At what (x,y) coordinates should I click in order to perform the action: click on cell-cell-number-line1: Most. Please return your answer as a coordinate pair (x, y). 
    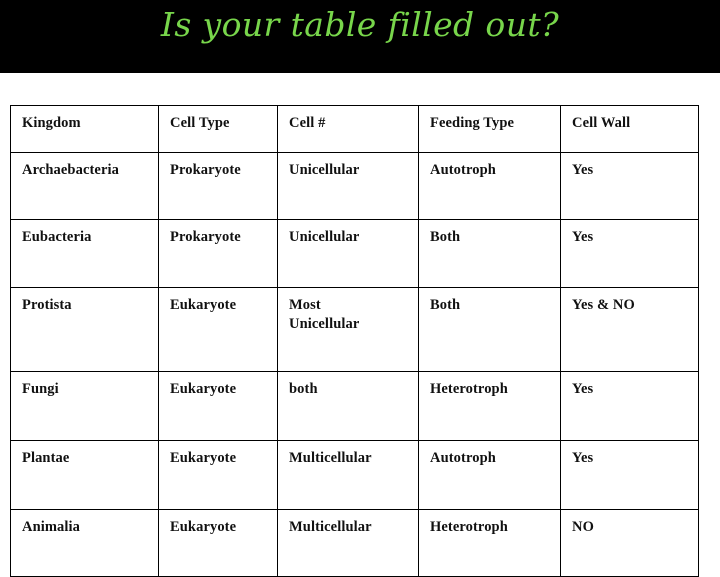
    Looking at the image, I should click on (305, 305).